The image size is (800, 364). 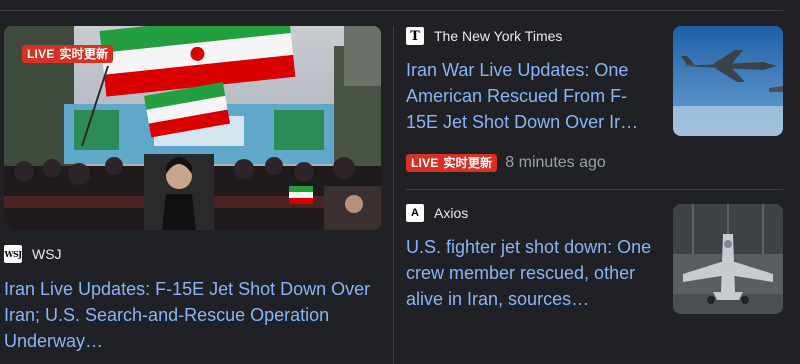 What do you see at coordinates (47, 254) in the screenshot?
I see `source-name: WSJ` at bounding box center [47, 254].